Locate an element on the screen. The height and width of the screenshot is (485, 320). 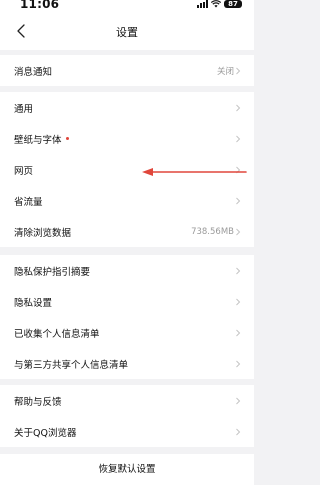
setting-clear-browsing-data: 清除浏览数据 738.56MB is located at coordinates (127, 231).